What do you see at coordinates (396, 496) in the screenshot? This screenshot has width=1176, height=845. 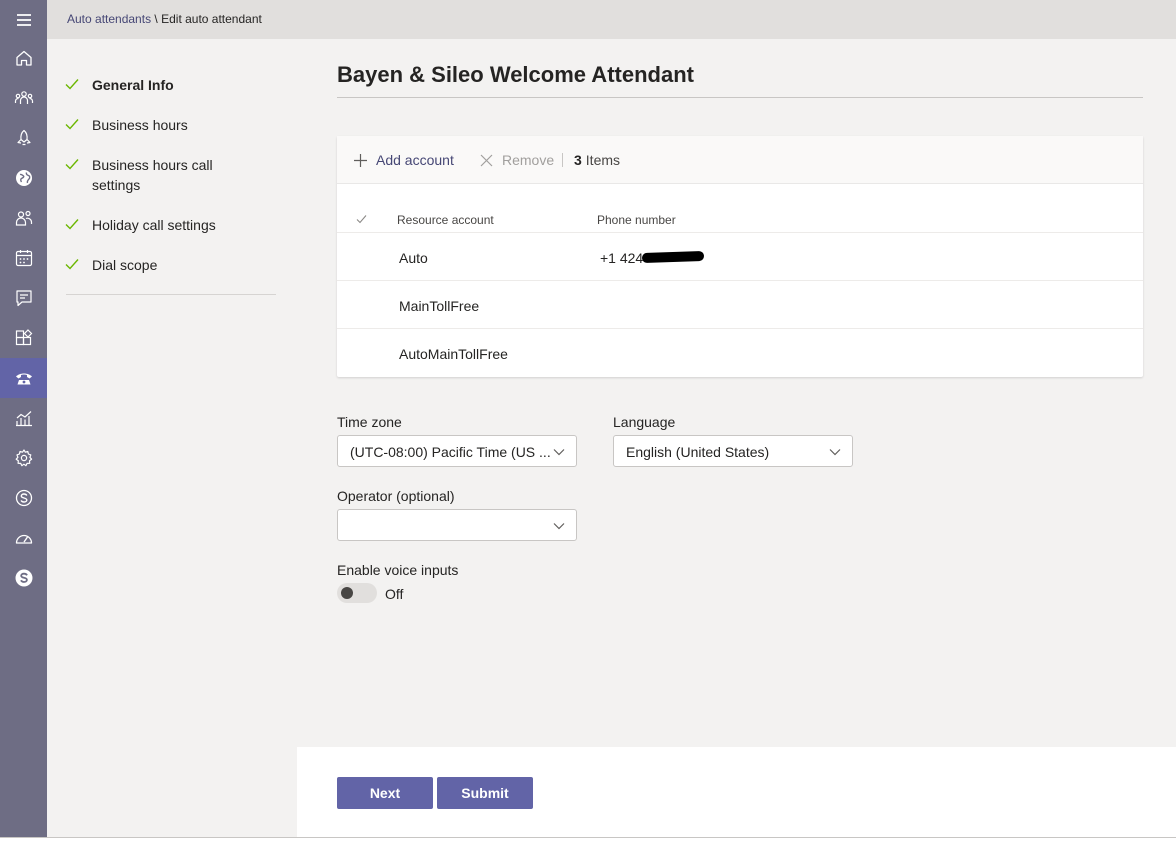 I see `operator-label: Operator (optional)` at bounding box center [396, 496].